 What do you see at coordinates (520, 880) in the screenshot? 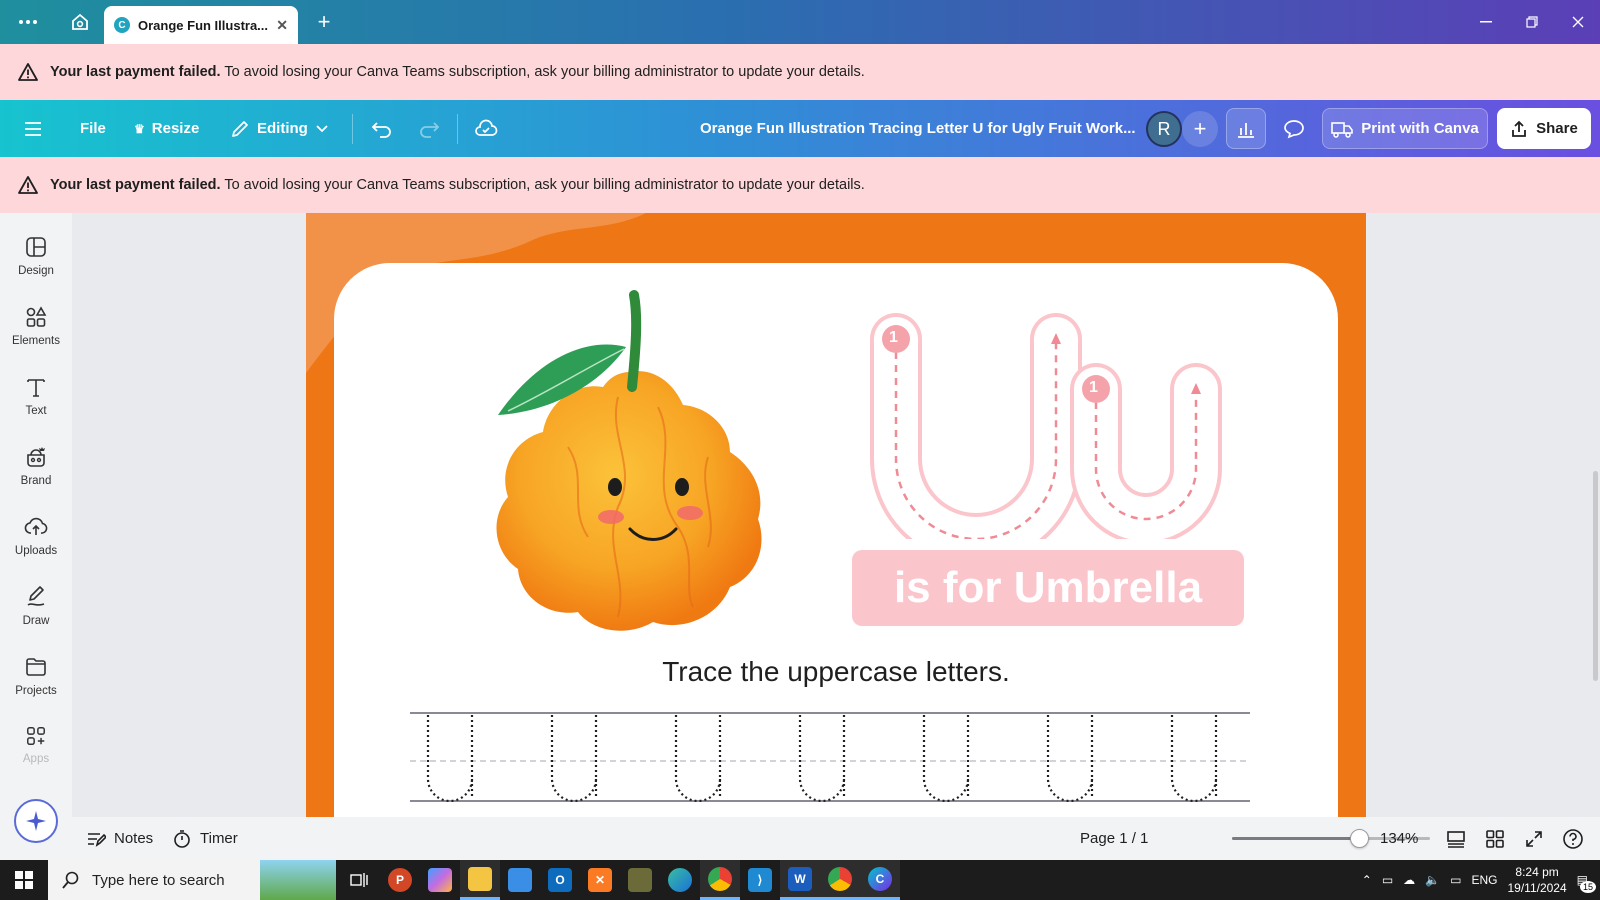
I see `store-app-icon` at bounding box center [520, 880].